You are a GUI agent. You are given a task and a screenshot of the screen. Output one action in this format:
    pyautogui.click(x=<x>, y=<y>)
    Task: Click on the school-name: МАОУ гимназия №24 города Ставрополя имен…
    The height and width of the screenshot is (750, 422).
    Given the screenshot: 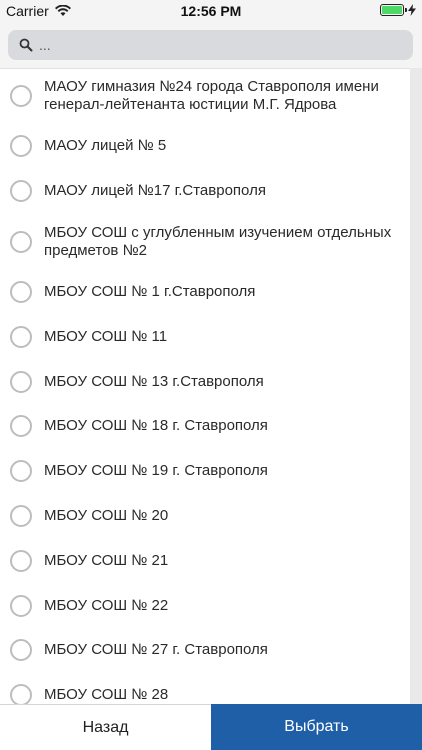 What is the action you would take?
    pyautogui.click(x=211, y=95)
    